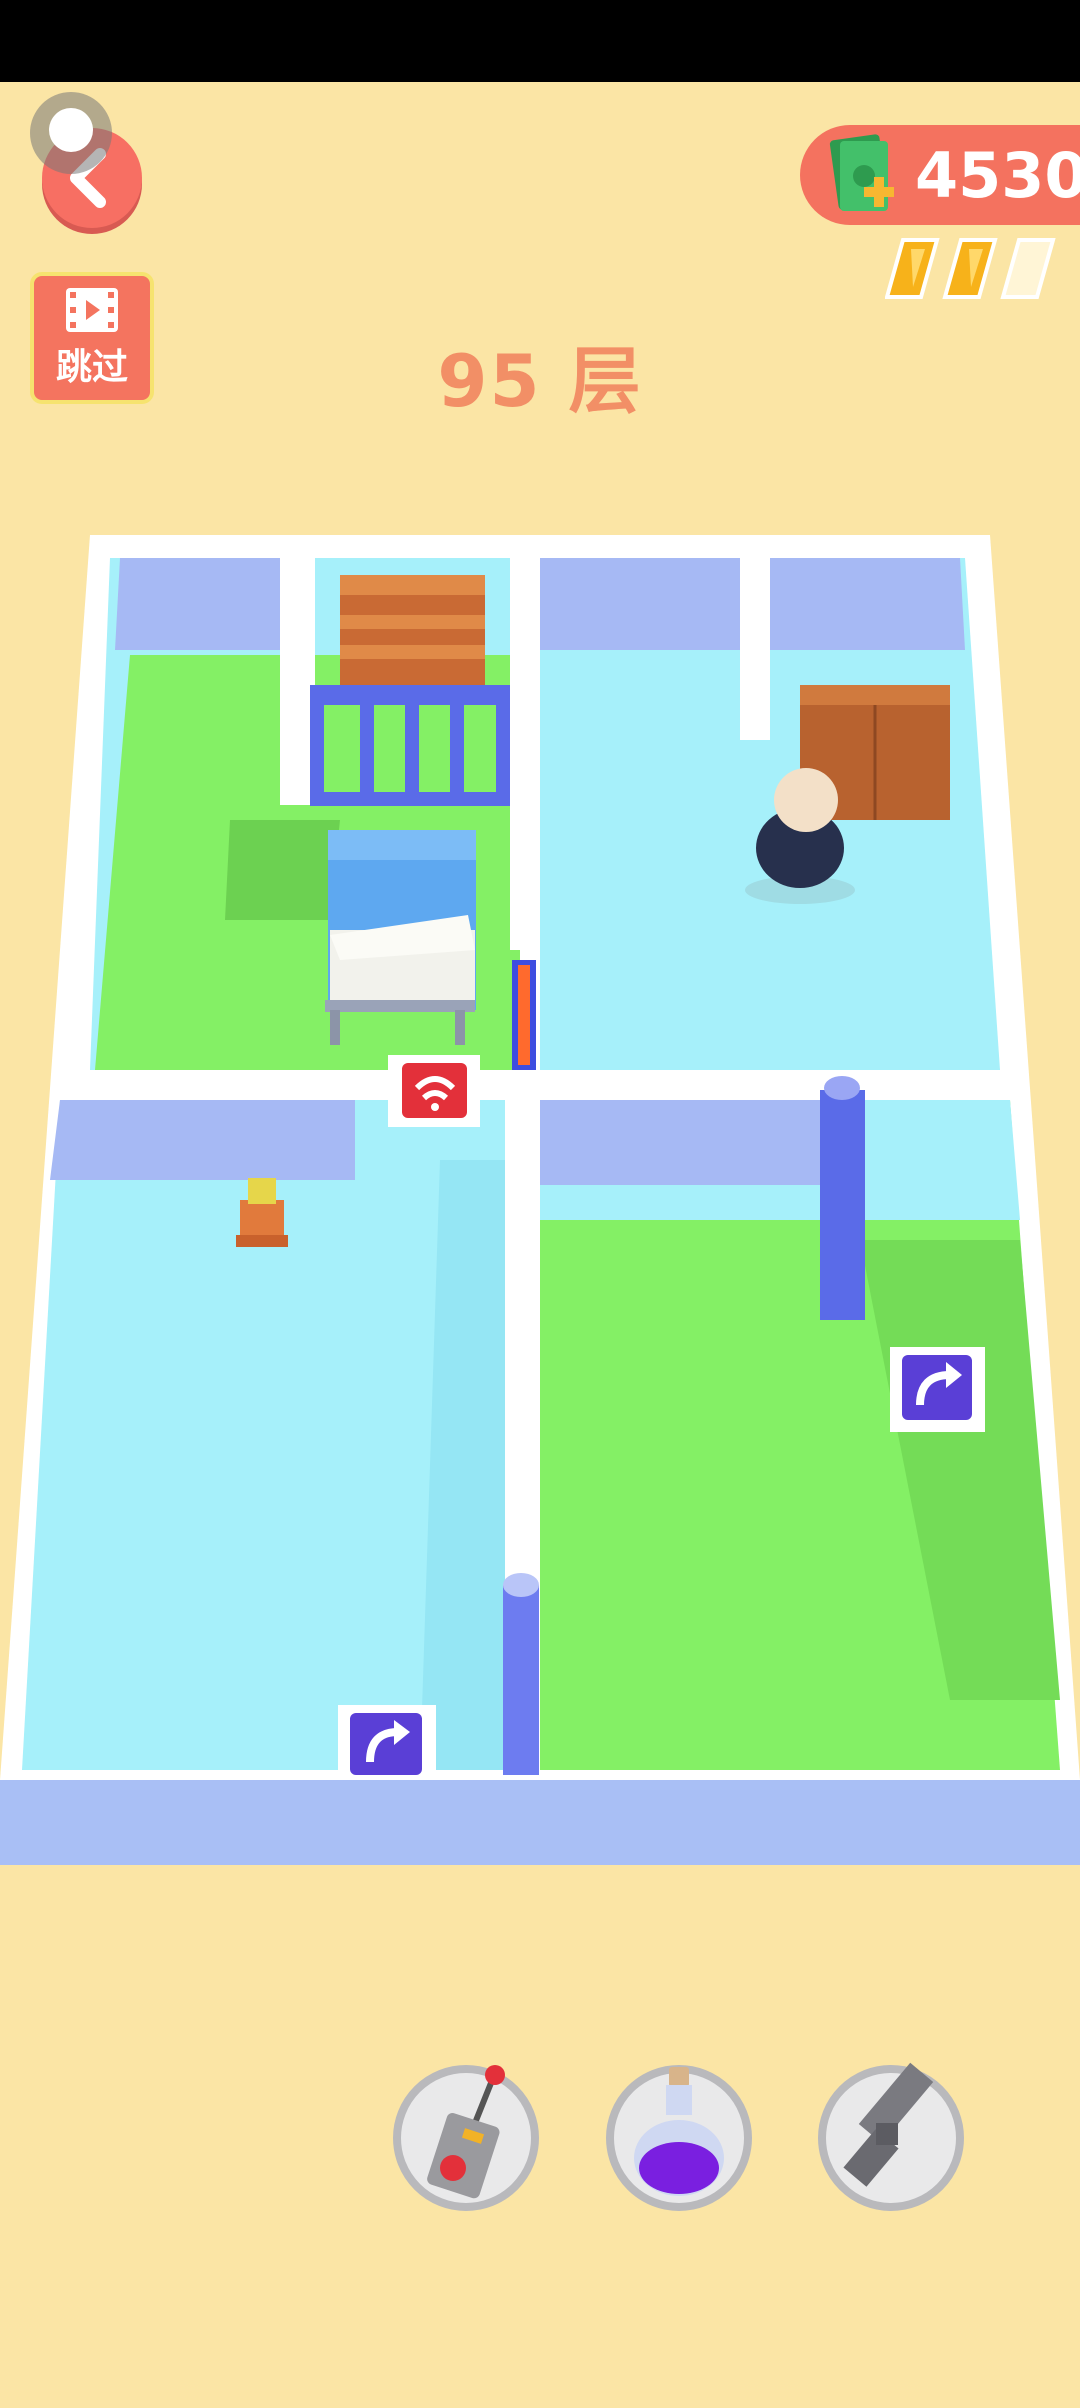  What do you see at coordinates (524, 1015) in the screenshot?
I see `laser-beam` at bounding box center [524, 1015].